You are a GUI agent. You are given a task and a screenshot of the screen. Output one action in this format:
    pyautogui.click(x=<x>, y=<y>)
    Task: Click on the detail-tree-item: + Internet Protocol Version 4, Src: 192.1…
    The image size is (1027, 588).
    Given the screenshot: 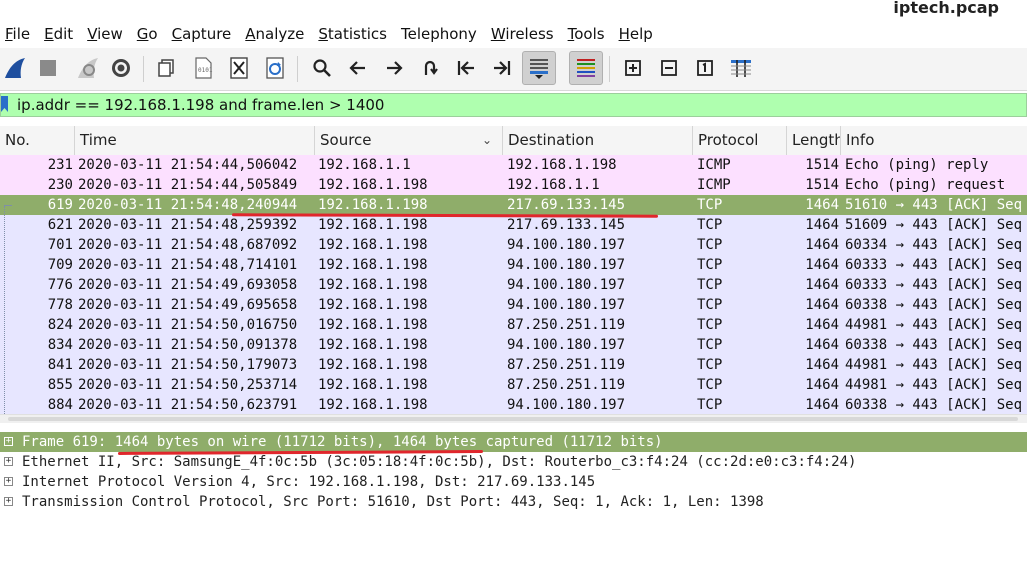 What is the action you would take?
    pyautogui.click(x=513, y=482)
    